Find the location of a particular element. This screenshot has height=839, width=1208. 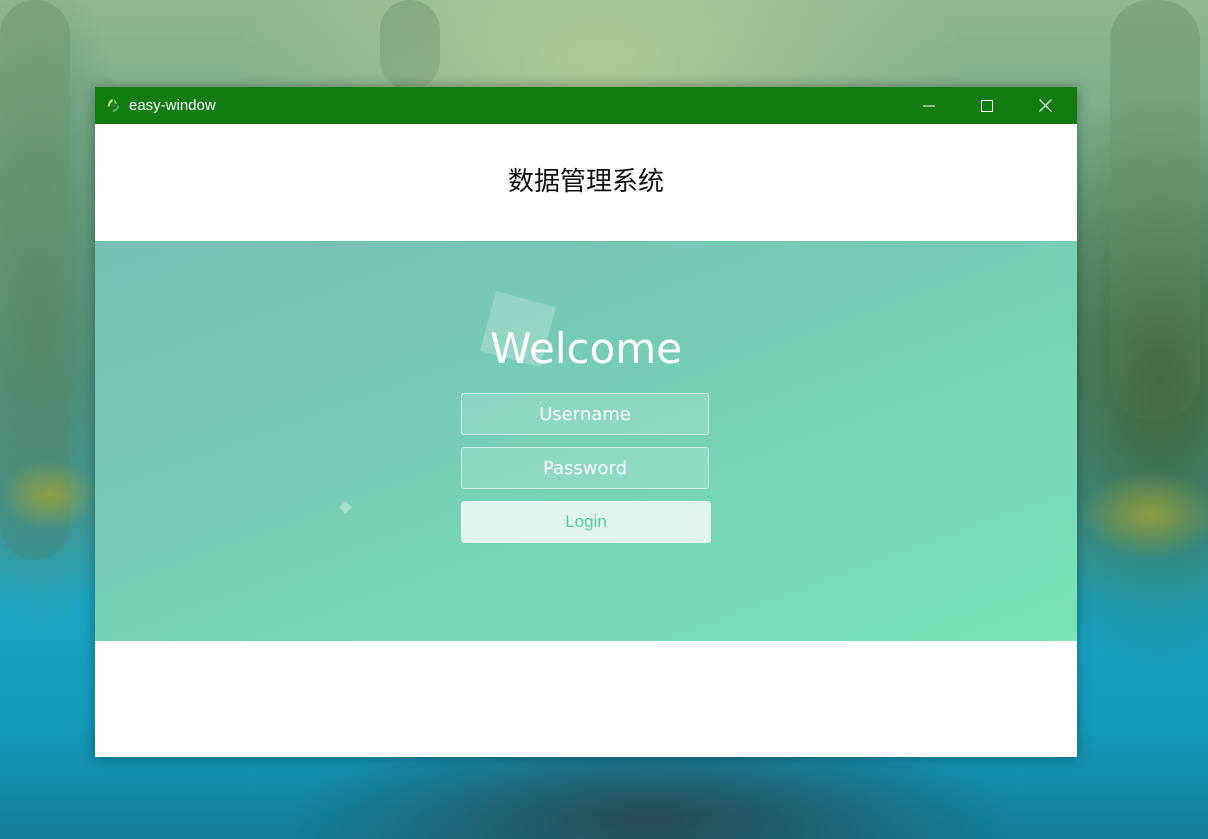

close-button is located at coordinates (1045, 105).